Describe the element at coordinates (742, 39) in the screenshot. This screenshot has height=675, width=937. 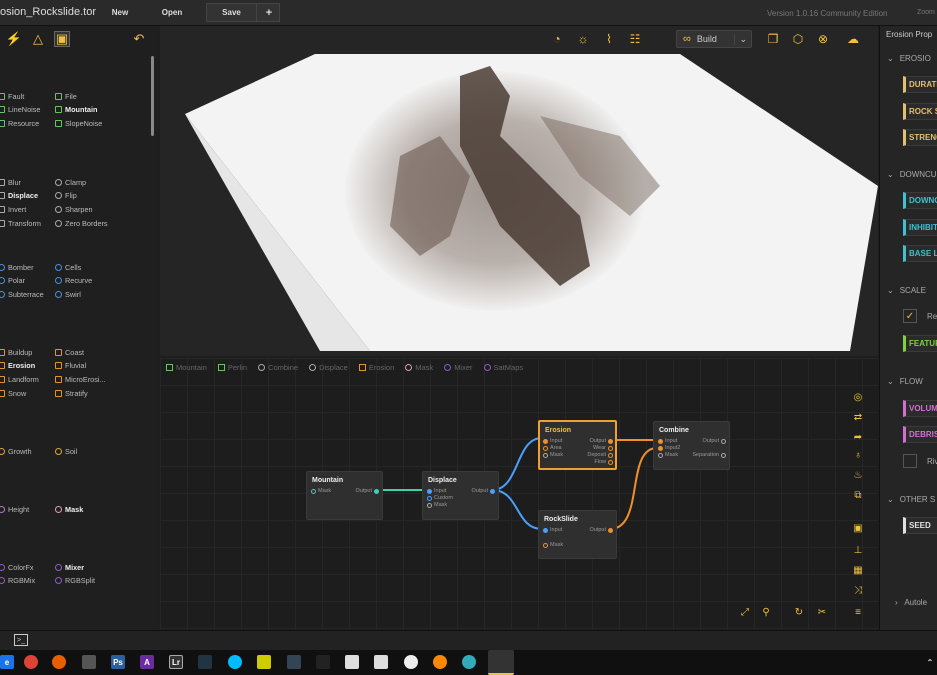
I see `chevron-down-icon: ⌄` at that location.